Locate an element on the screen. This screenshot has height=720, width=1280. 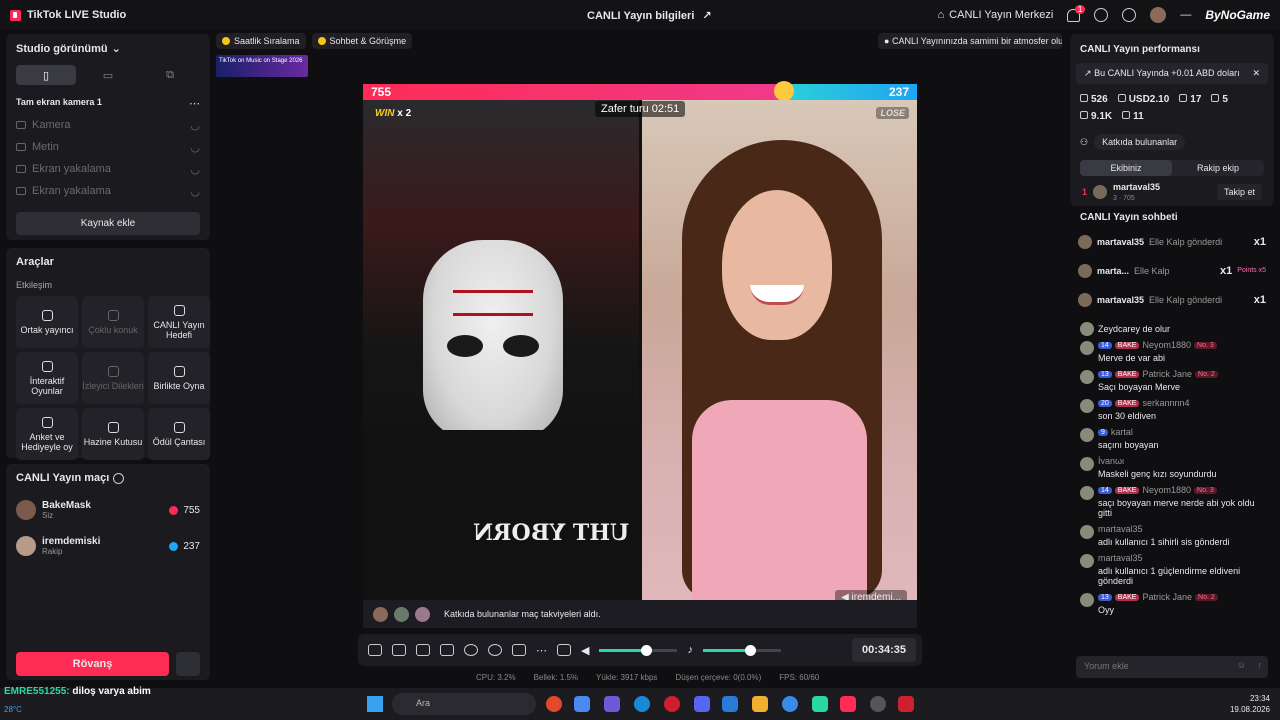
sliders-icon is located at coordinates (564, 650).